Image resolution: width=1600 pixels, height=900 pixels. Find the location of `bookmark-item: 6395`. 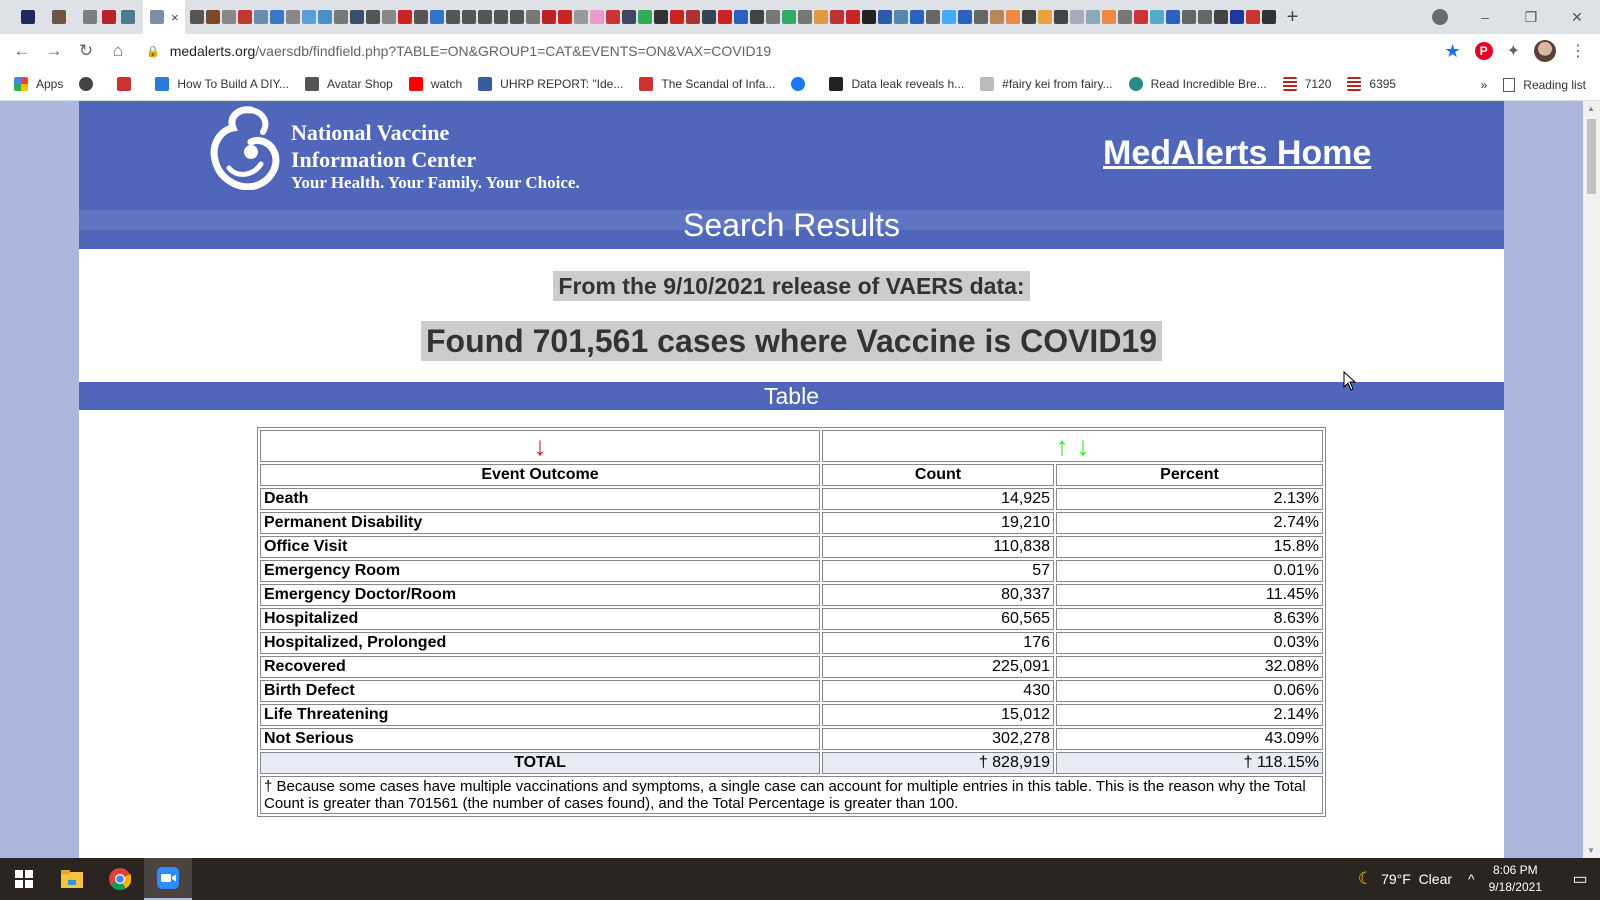

bookmark-item: 6395 is located at coordinates (1371, 84).